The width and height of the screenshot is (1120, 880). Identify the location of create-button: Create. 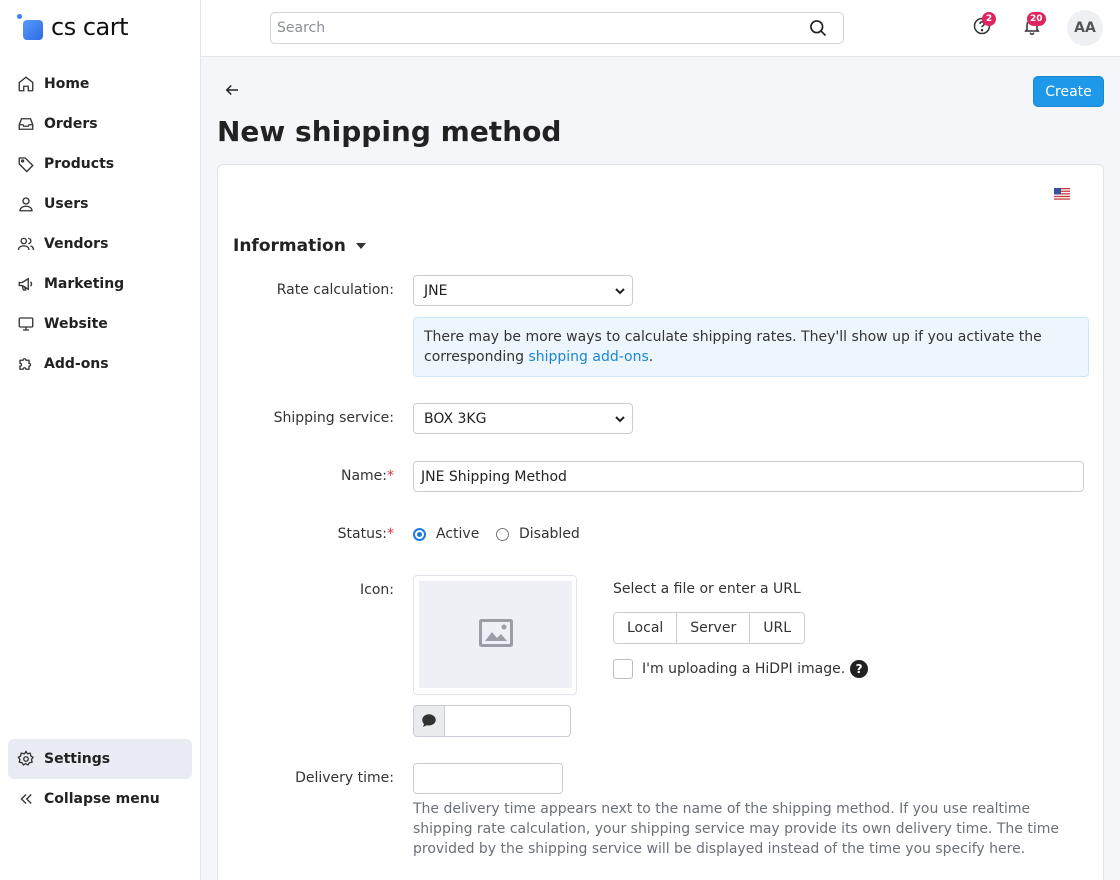
(1068, 91).